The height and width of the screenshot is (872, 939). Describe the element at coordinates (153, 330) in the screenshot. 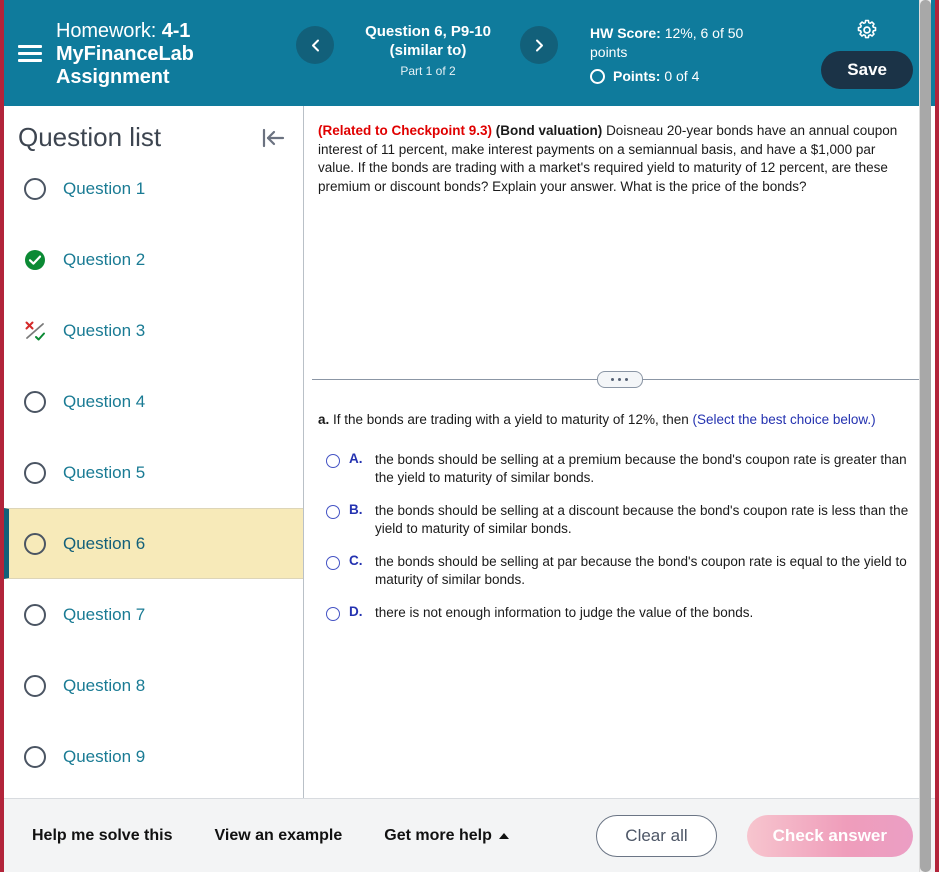

I see `question-list-item-3: Question 3` at that location.